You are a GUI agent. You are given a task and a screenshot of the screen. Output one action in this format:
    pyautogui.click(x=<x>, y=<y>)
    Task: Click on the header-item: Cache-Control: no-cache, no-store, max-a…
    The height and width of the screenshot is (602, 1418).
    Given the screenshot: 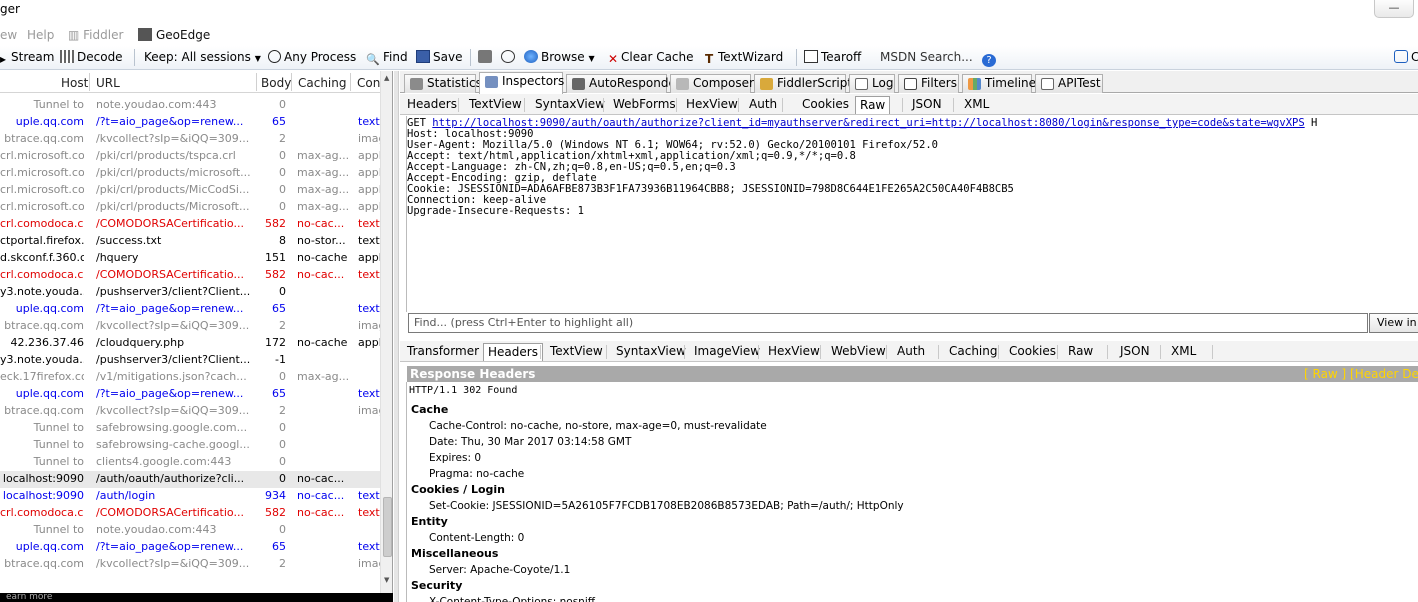 What is the action you would take?
    pyautogui.click(x=911, y=426)
    